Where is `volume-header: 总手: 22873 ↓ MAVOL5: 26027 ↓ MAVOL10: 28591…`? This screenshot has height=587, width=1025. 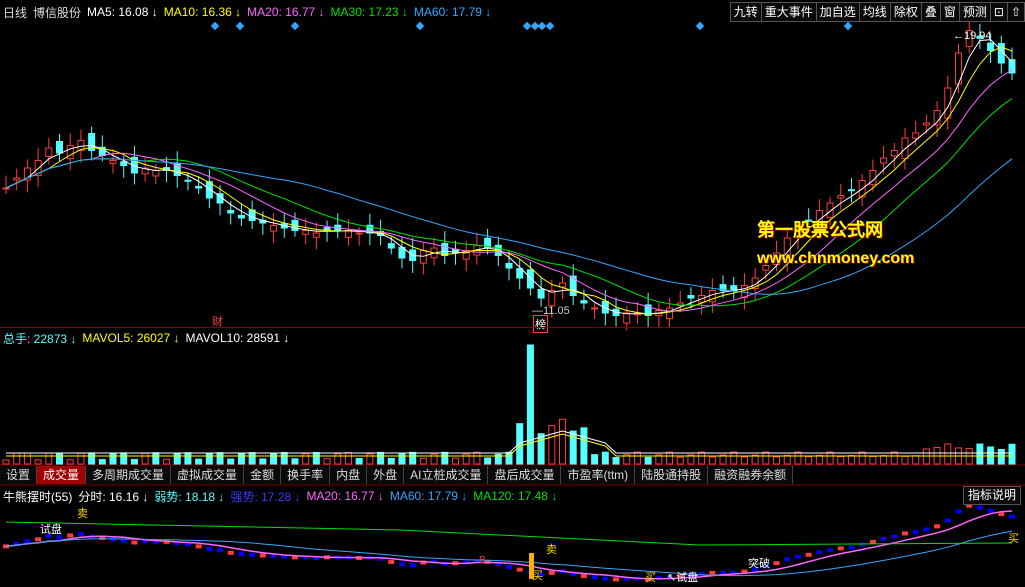 volume-header: 总手: 22873 ↓ MAVOL5: 26027 ↓ MAVOL10: 28591… is located at coordinates (147, 338).